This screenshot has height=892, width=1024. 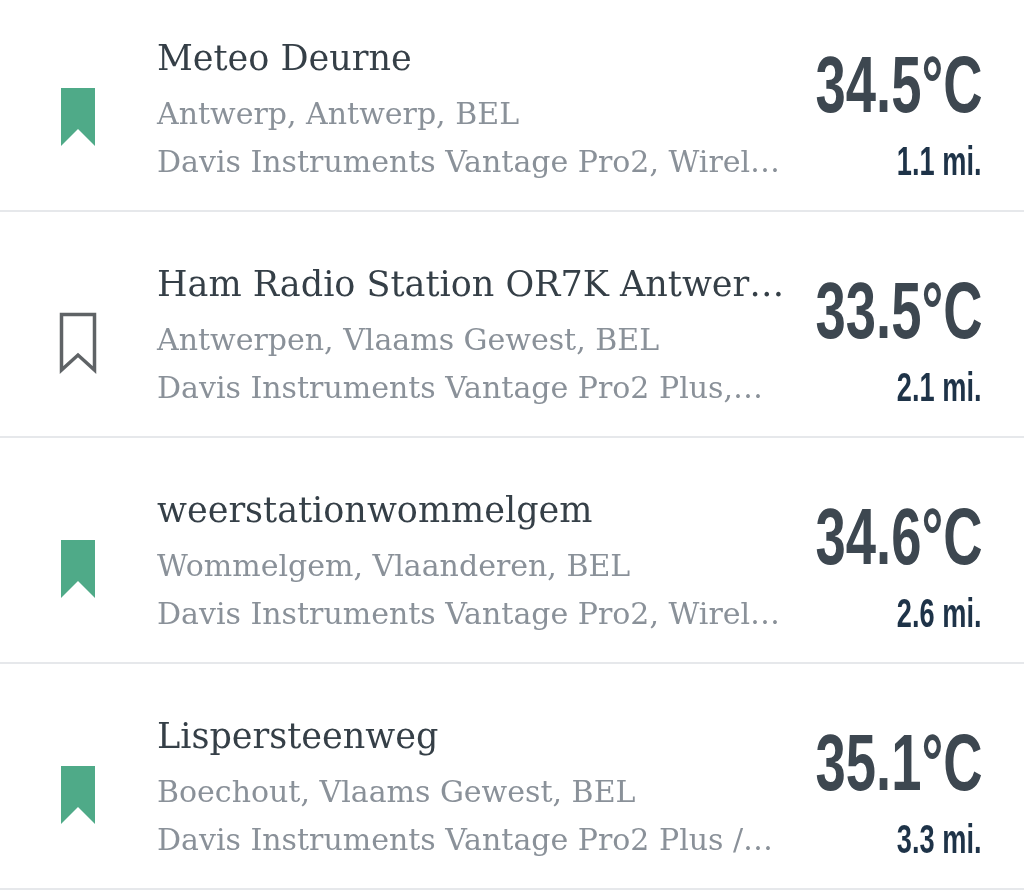 What do you see at coordinates (375, 510) in the screenshot?
I see `station-name: weerstationwommelgem` at bounding box center [375, 510].